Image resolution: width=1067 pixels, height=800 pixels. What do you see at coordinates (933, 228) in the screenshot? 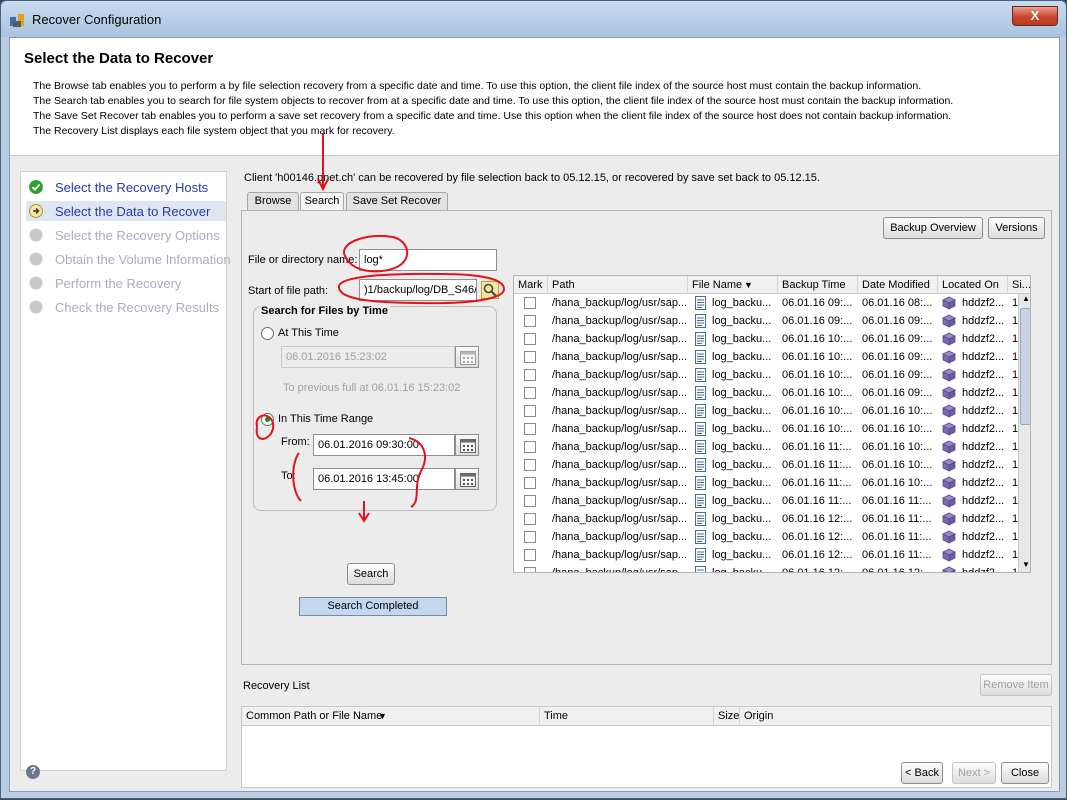
I see `backup-overview-button: Backup Overview` at bounding box center [933, 228].